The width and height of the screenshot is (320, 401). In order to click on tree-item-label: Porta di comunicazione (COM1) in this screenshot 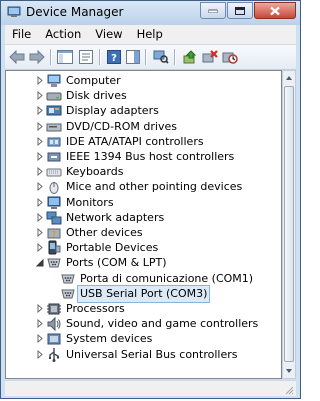, I will do `click(167, 278)`.